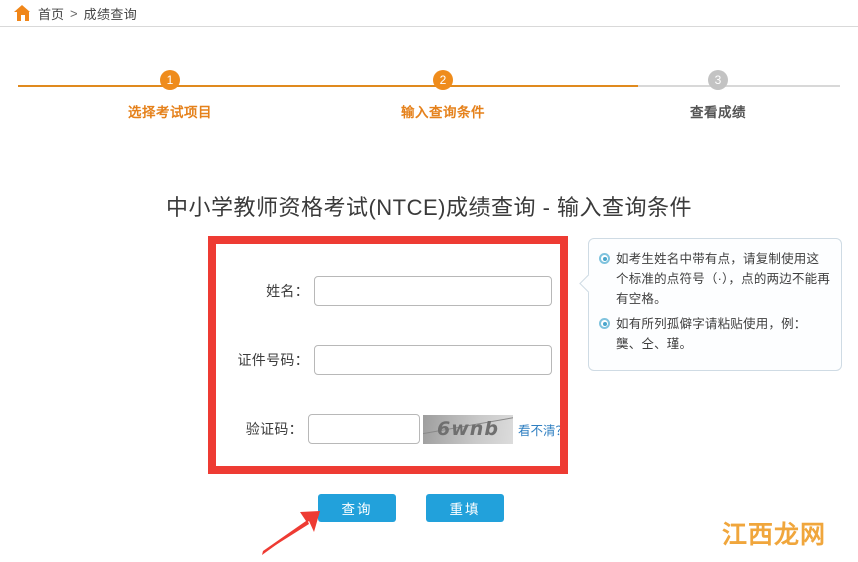  What do you see at coordinates (429, 207) in the screenshot?
I see `page-title: 中小学教师资格考试(NTCE)成绩查询 - 输入查询条件` at bounding box center [429, 207].